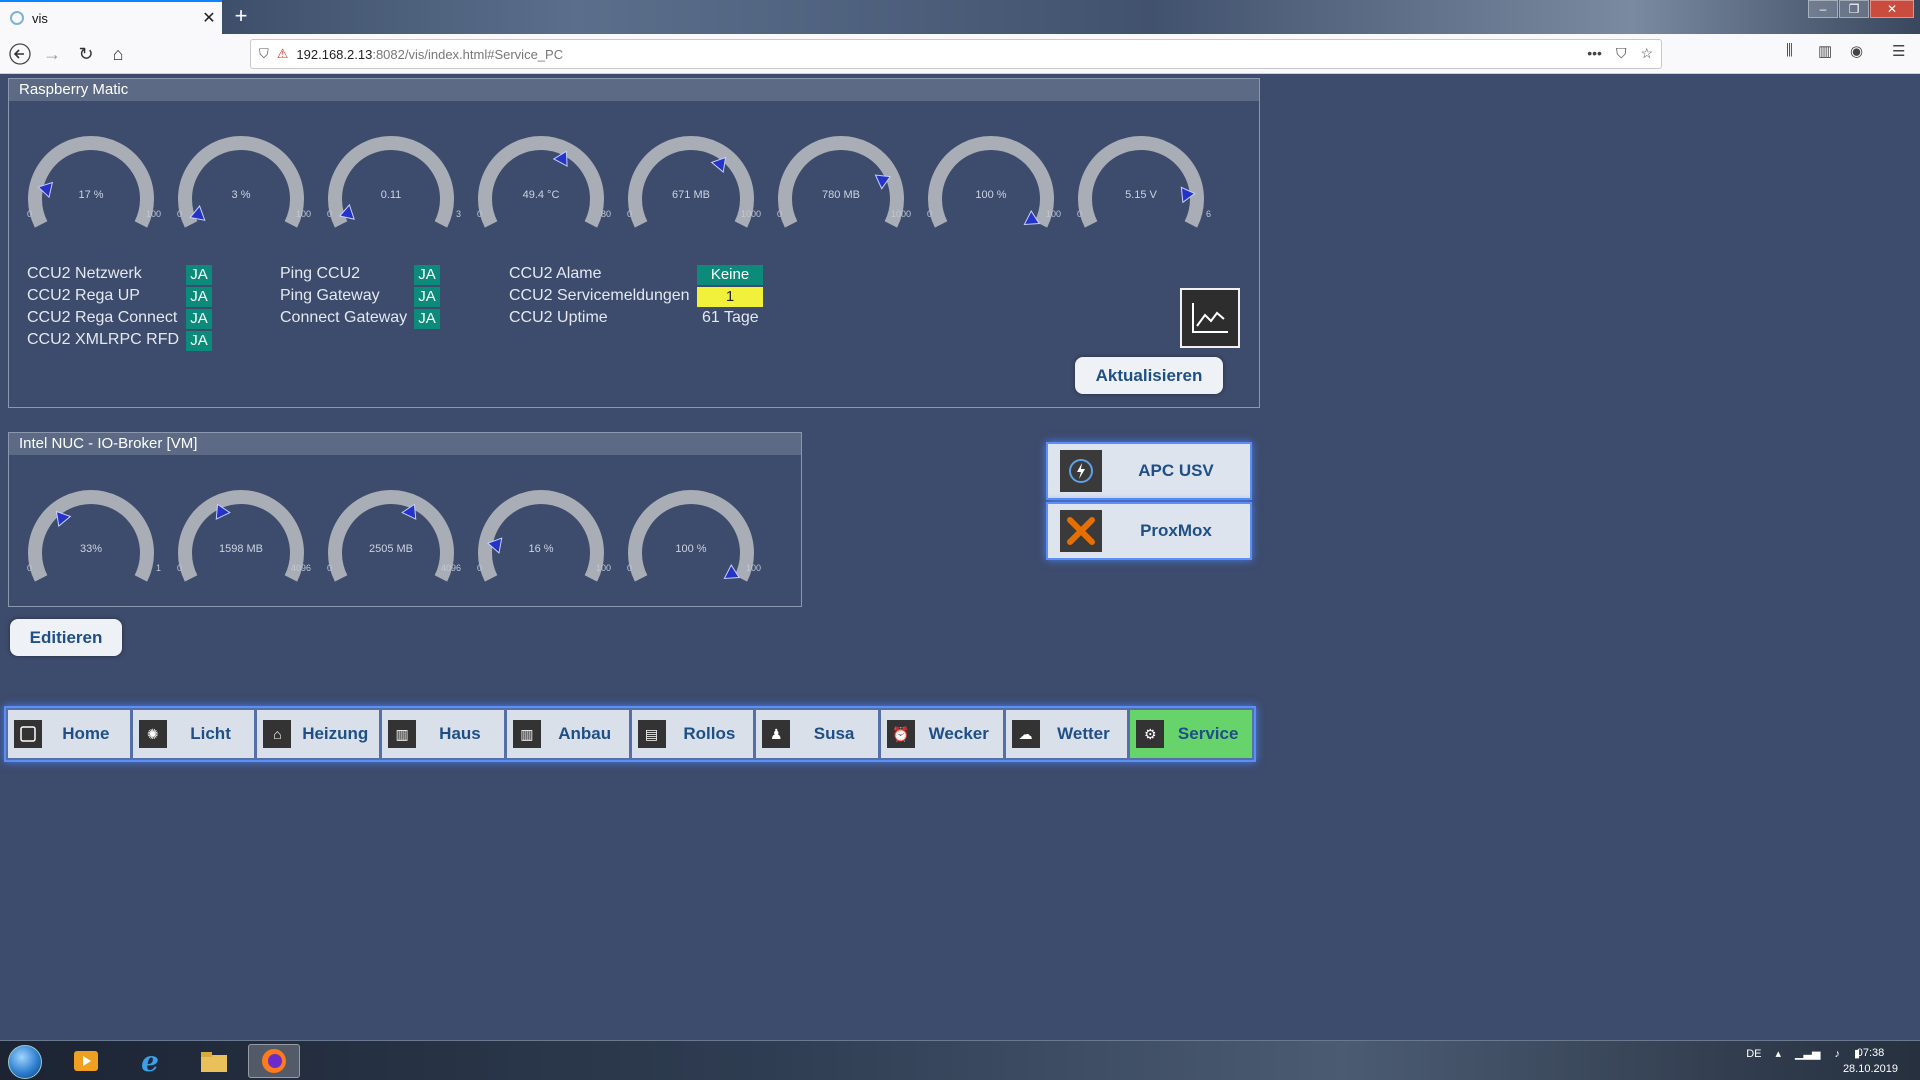 The width and height of the screenshot is (1920, 1080). I want to click on line-chart-icon, so click(1210, 318).